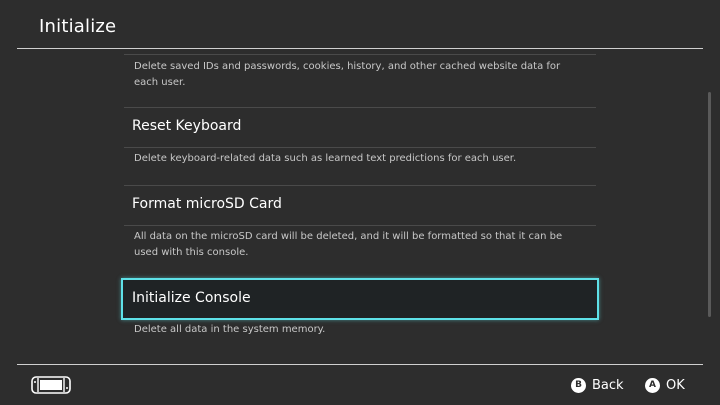 This screenshot has width=720, height=405. I want to click on a-button-icon: A, so click(652, 385).